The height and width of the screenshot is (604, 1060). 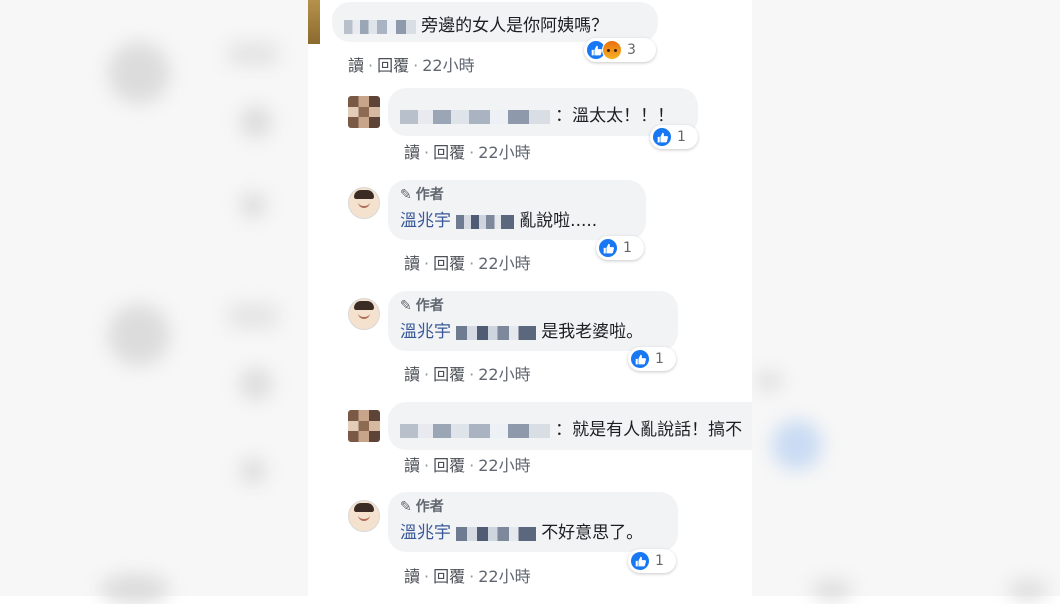 I want to click on comment-text: 旁邊的女人是你阿姨嗎？, so click(x=515, y=26).